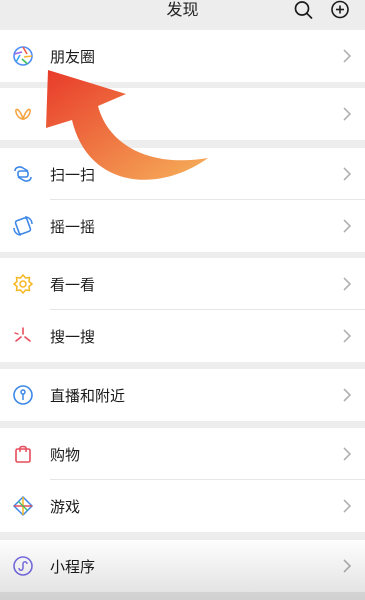 Image resolution: width=365 pixels, height=600 pixels. I want to click on menu-item-live-nearby: 直播和附近, so click(182, 395).